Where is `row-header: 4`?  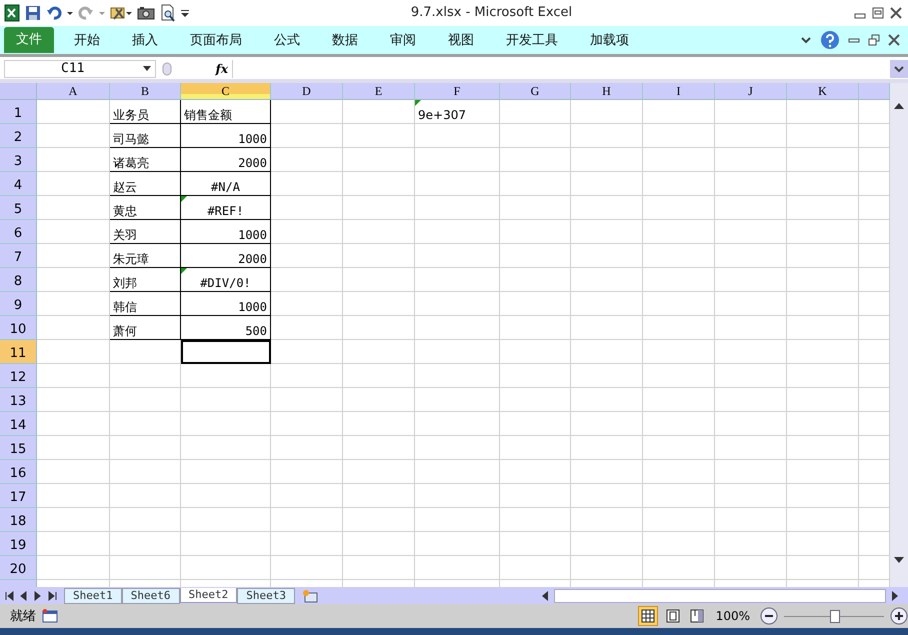 row-header: 4 is located at coordinates (18, 184).